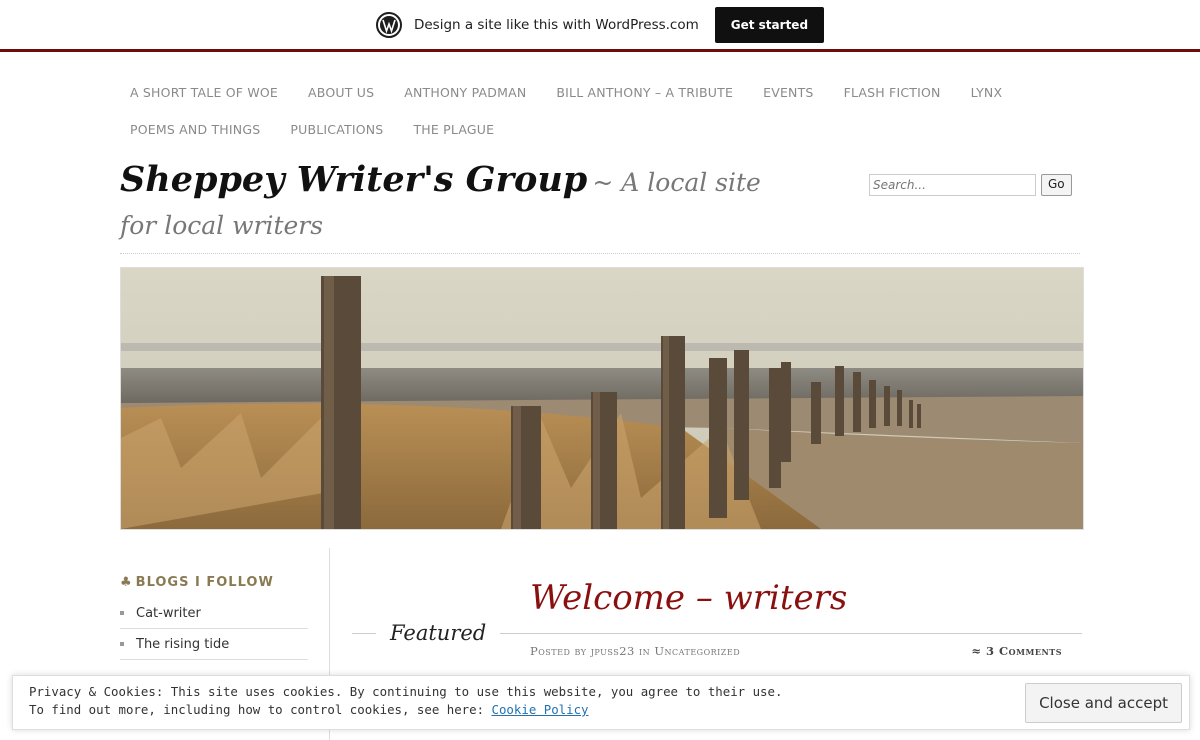  I want to click on post-title: Welcome – writers, so click(688, 598).